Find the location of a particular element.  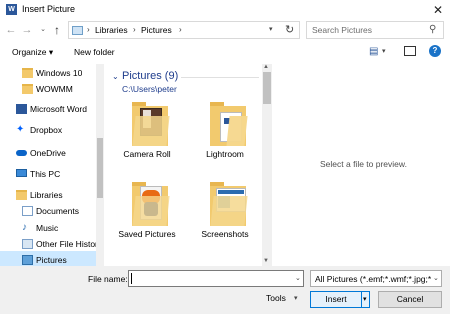

onedrive-icon is located at coordinates (21, 153).